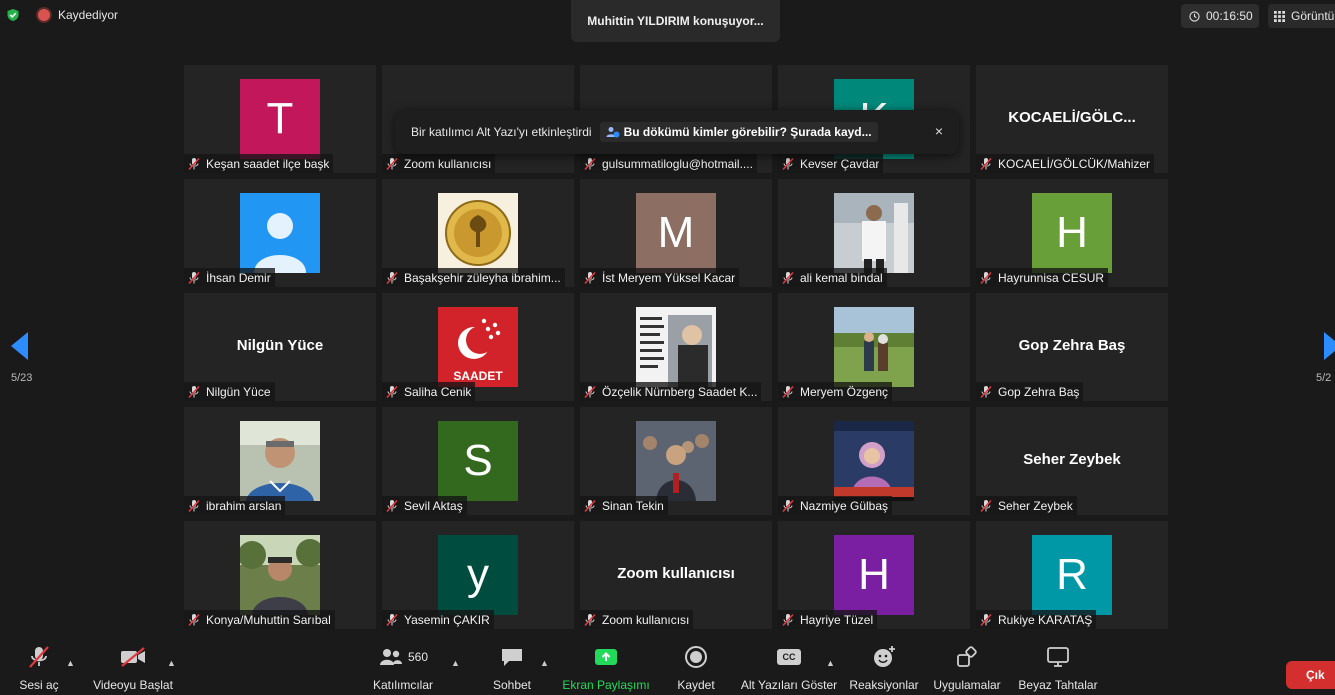  What do you see at coordinates (455, 663) in the screenshot?
I see `participants-options-chevron-icon: ▲` at bounding box center [455, 663].